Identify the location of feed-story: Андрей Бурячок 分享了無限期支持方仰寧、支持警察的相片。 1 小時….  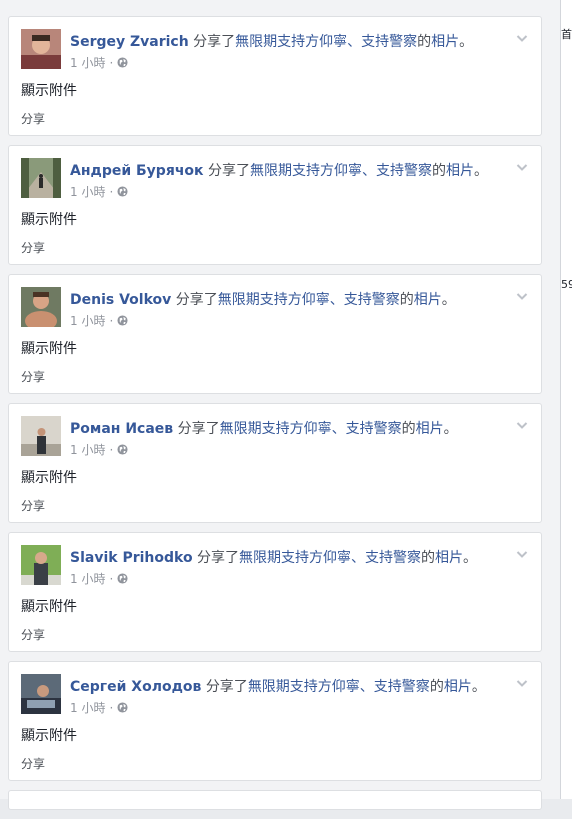
(275, 205).